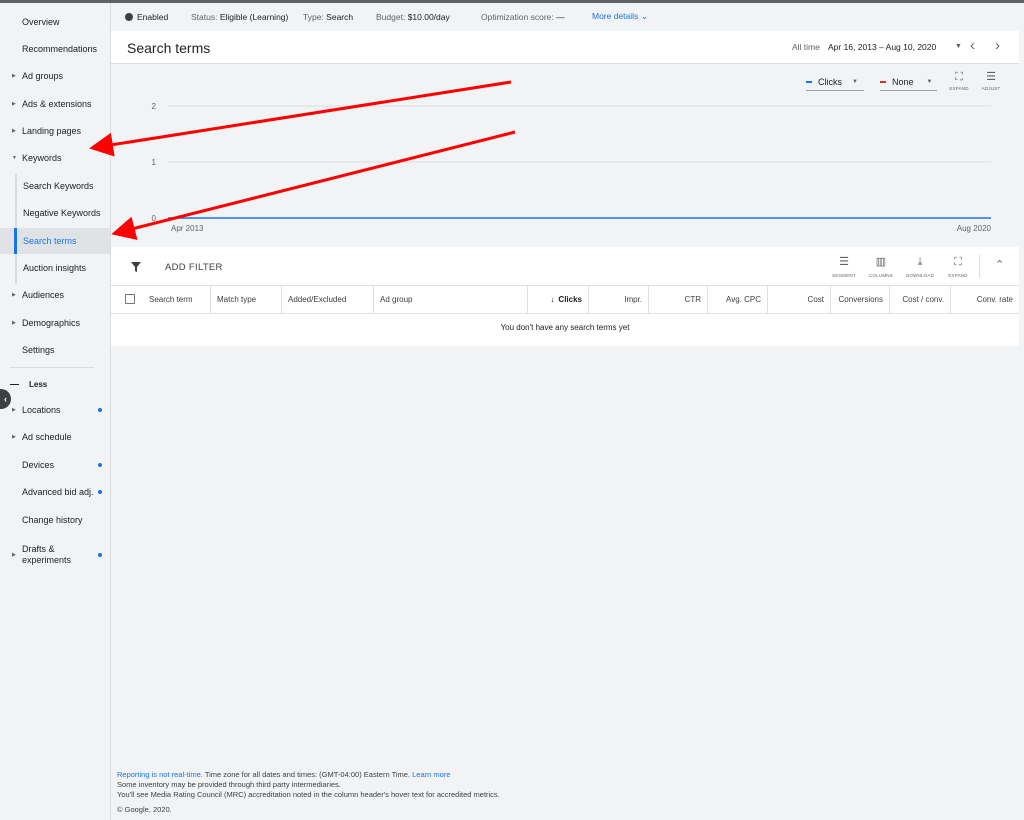  Describe the element at coordinates (55, 104) in the screenshot. I see `sidebar-item-ads-extensions: ▶ Ads & extensions` at that location.